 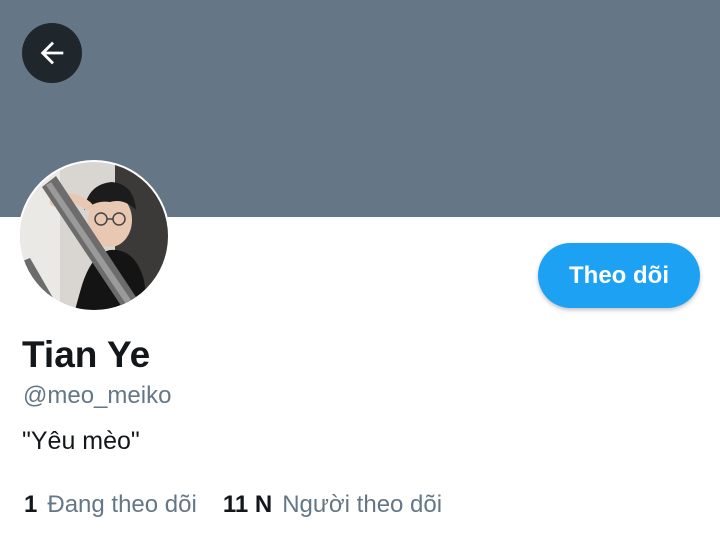 I want to click on arrow-left-icon, so click(x=52, y=53).